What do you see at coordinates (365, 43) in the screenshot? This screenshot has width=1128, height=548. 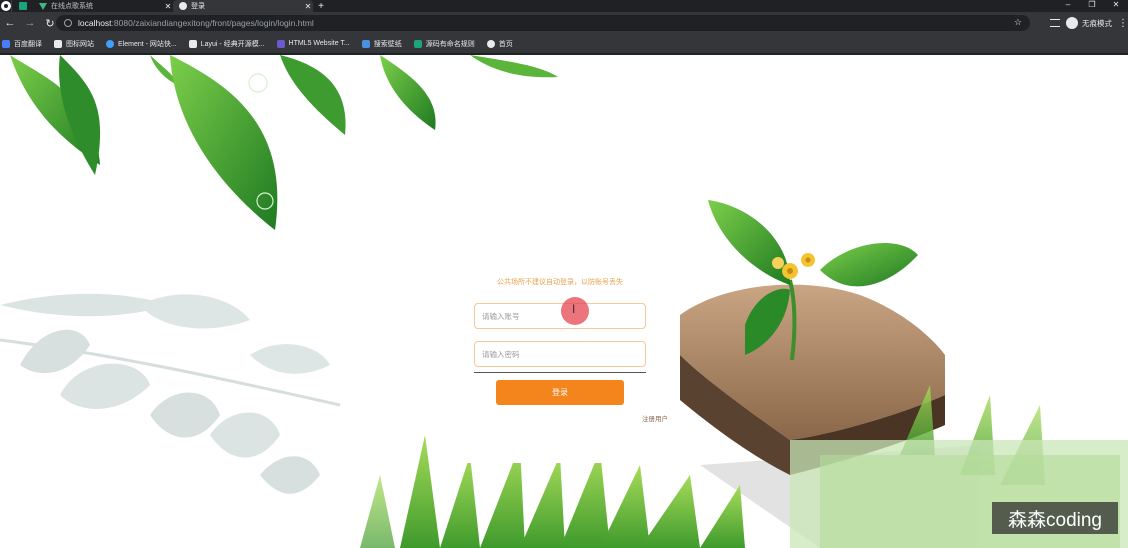 I see `wallpaper-favicon-icon` at bounding box center [365, 43].